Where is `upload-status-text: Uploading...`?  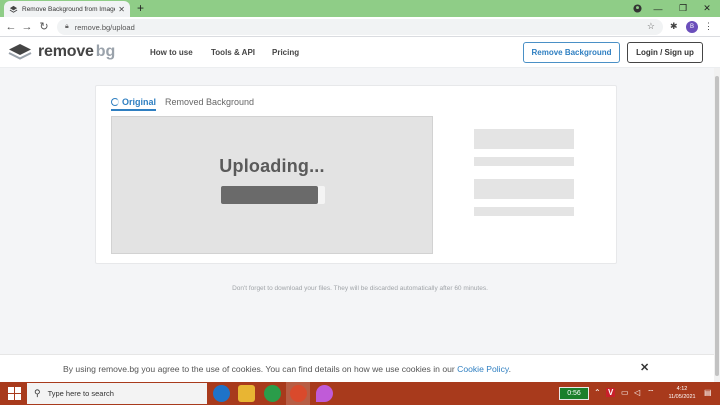 upload-status-text: Uploading... is located at coordinates (272, 166).